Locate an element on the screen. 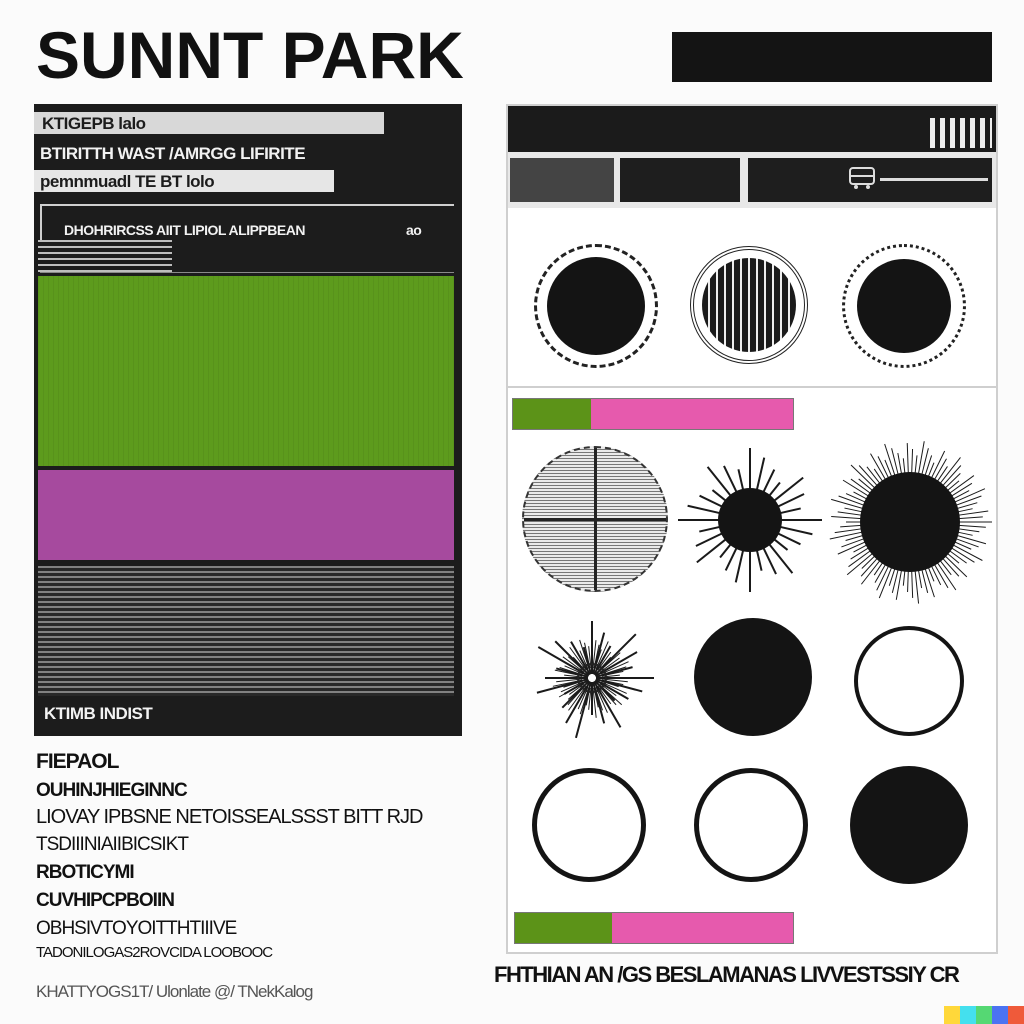  barcode-icon is located at coordinates (961, 133).